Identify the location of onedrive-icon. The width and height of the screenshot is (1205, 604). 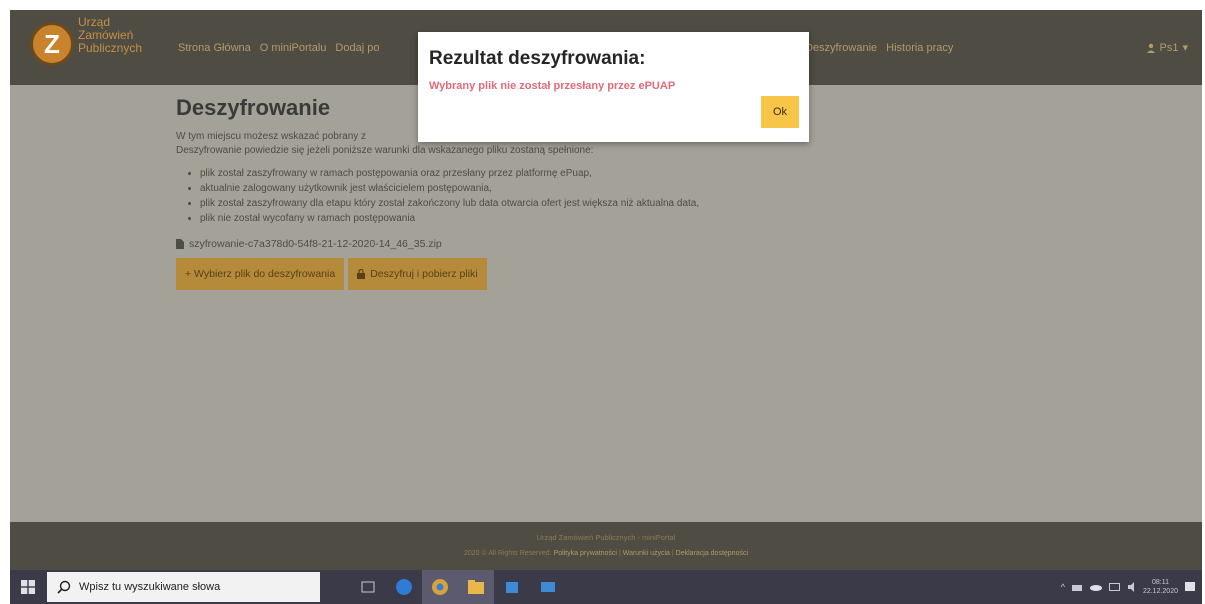
(1096, 587).